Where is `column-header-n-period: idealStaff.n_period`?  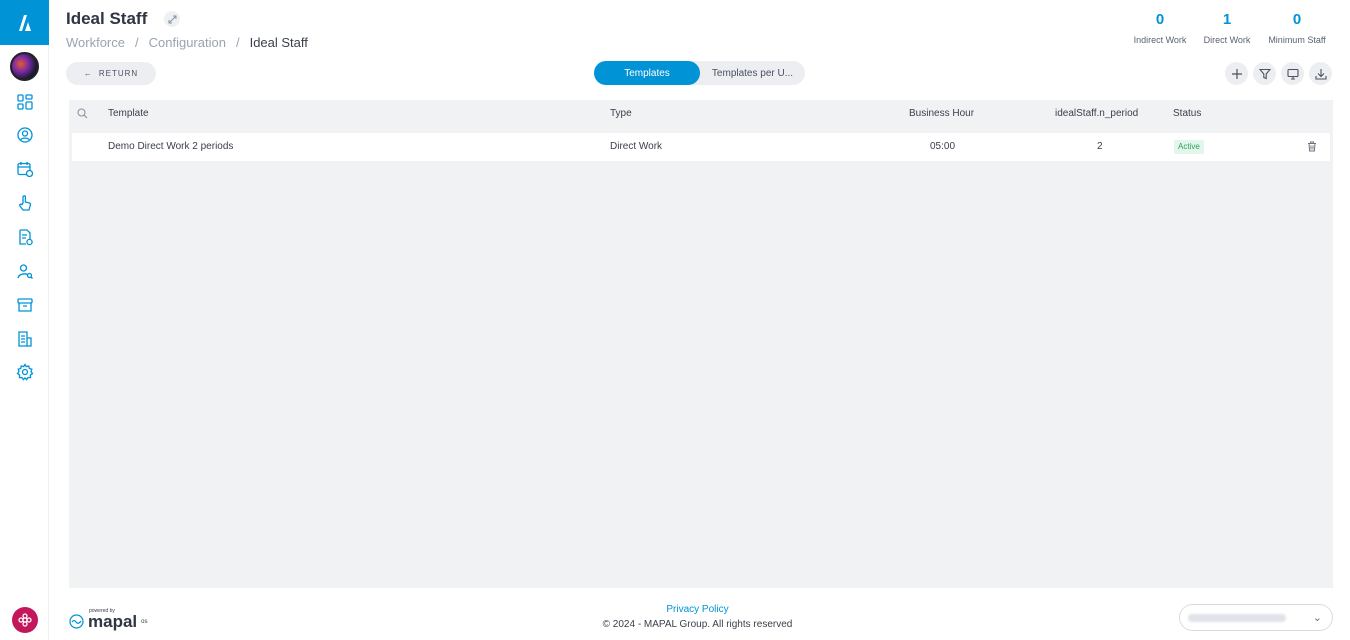 column-header-n-period: idealStaff.n_period is located at coordinates (1096, 114).